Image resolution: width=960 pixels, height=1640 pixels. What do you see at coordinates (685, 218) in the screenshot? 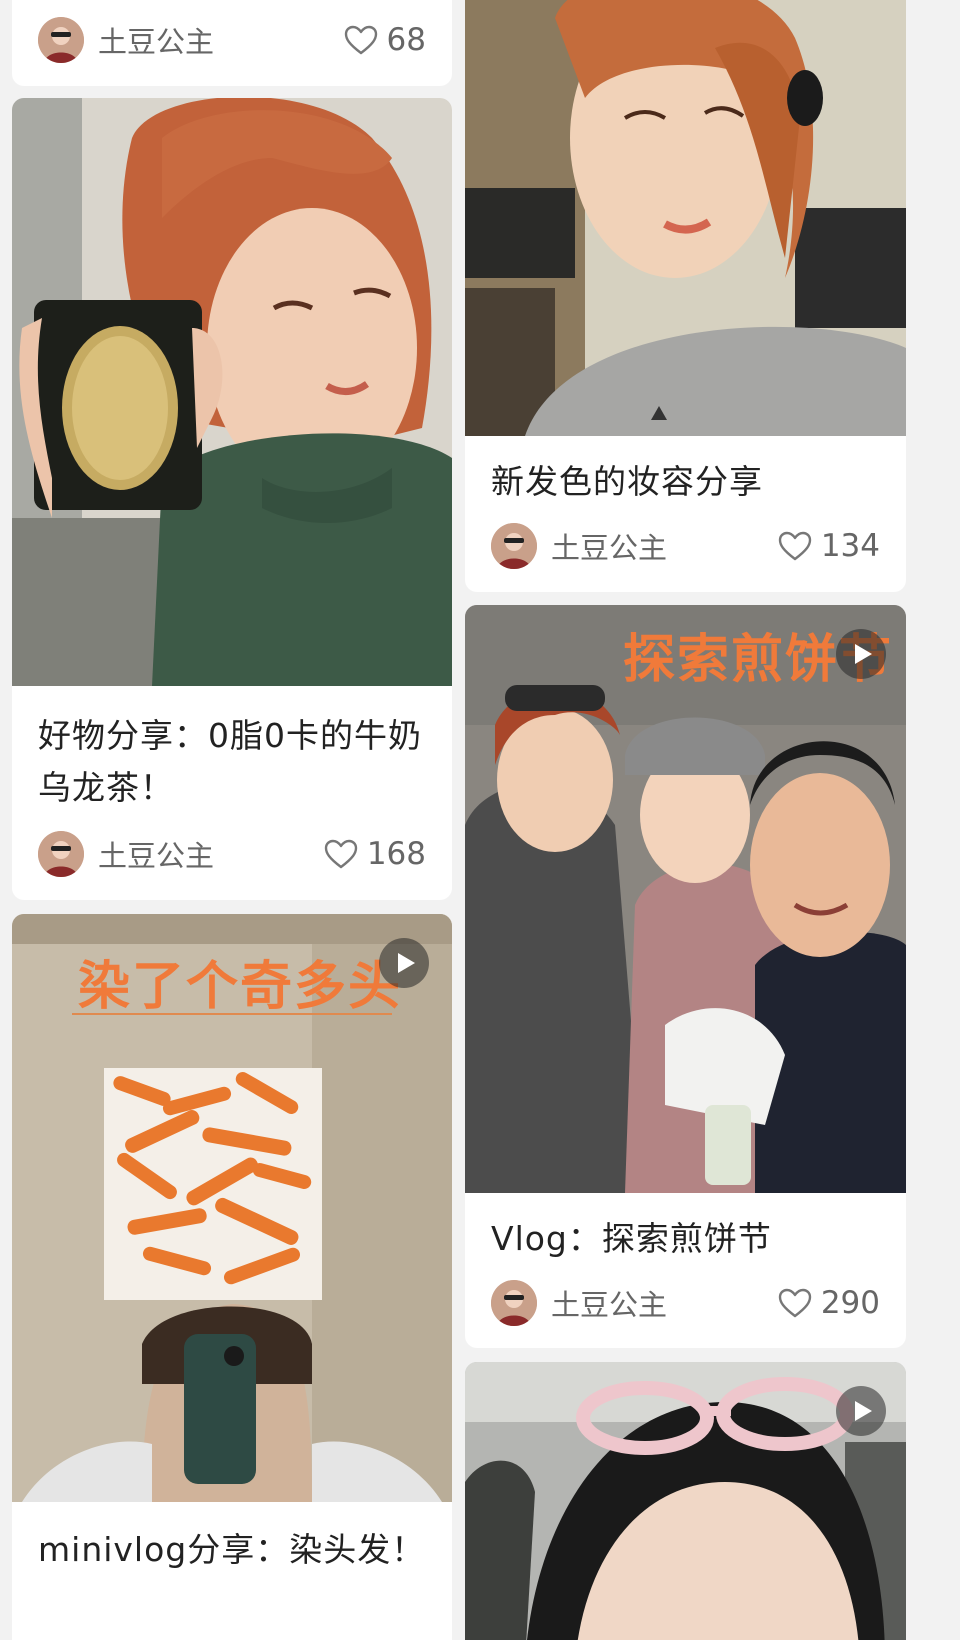
I see `post-cover-image` at bounding box center [685, 218].